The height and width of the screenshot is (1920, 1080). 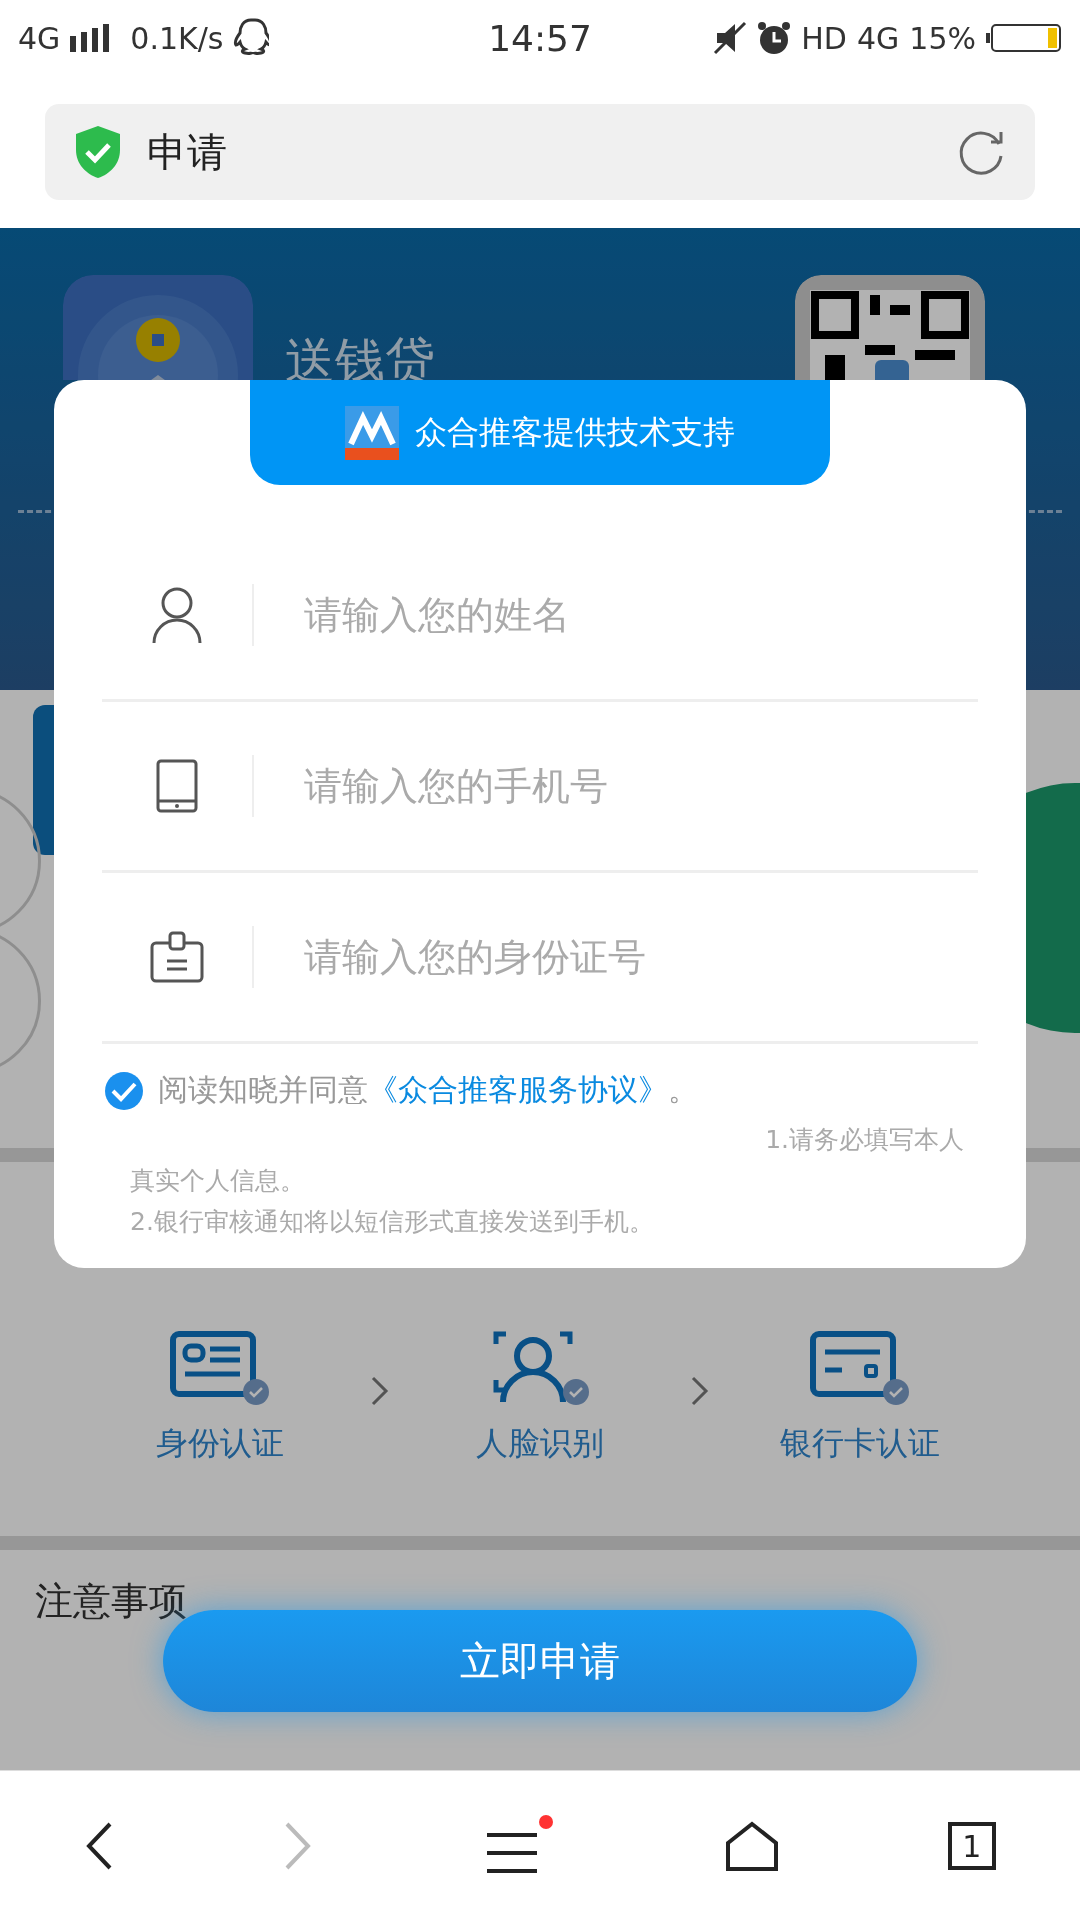 What do you see at coordinates (575, 432) in the screenshot?
I see `banner-text: 众合推客提供技术支持` at bounding box center [575, 432].